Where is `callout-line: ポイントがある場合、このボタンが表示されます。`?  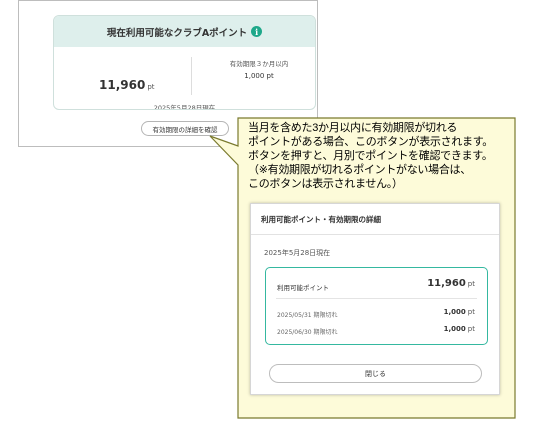 callout-line: ポイントがある場合、このボタンが表示されます。 is located at coordinates (370, 142).